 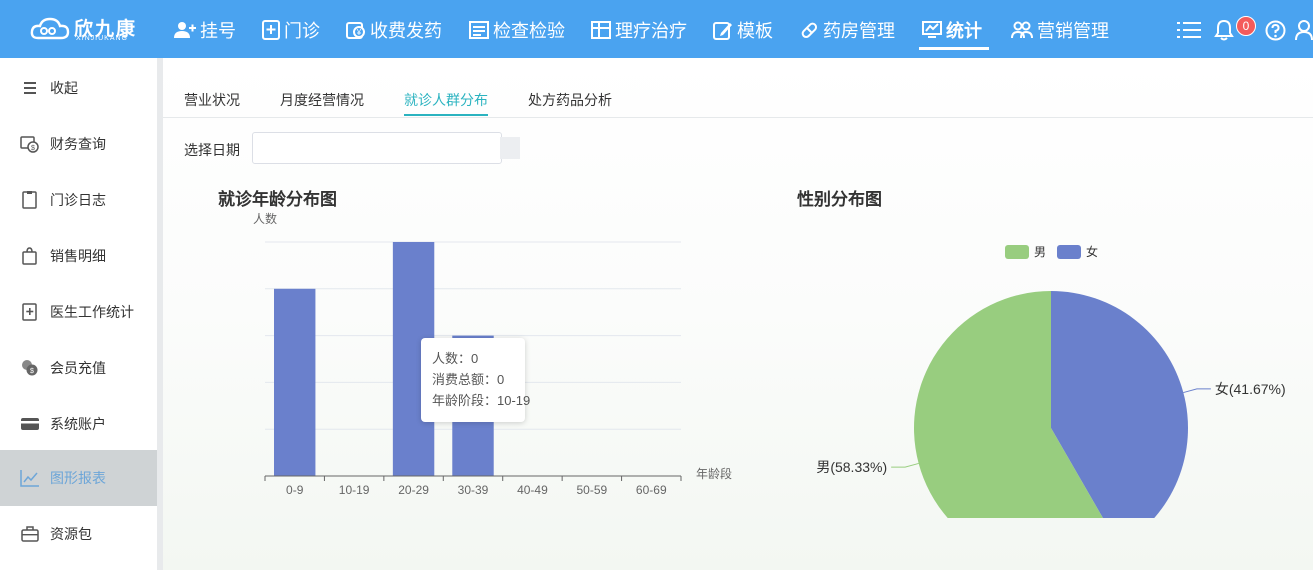 I want to click on nav-template-label: 模板, so click(x=755, y=31).